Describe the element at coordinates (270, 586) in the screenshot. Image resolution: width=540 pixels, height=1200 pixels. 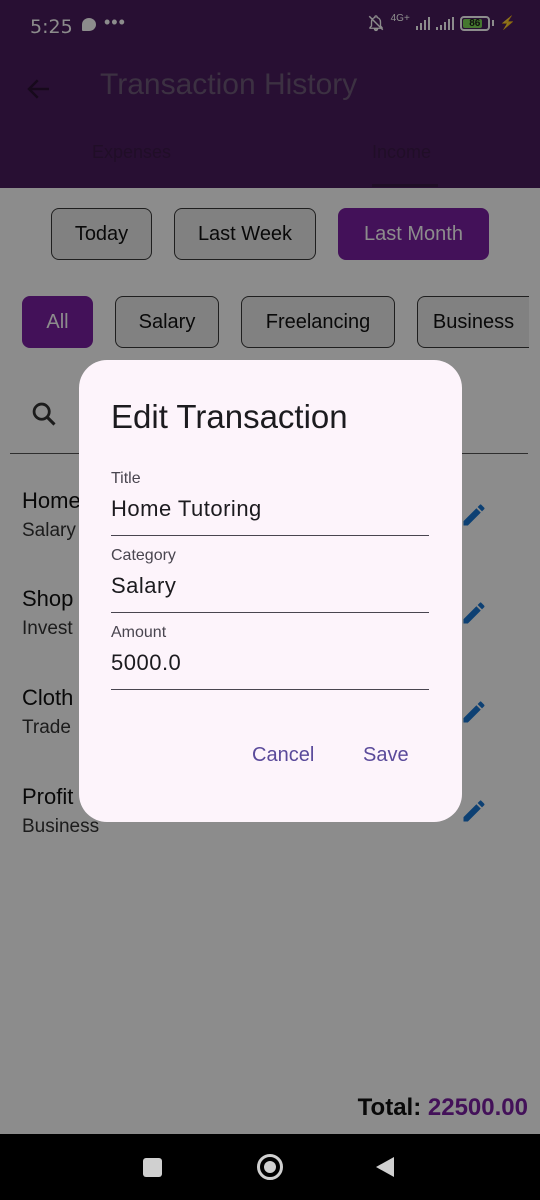
I see `category-field-value: Salary` at that location.